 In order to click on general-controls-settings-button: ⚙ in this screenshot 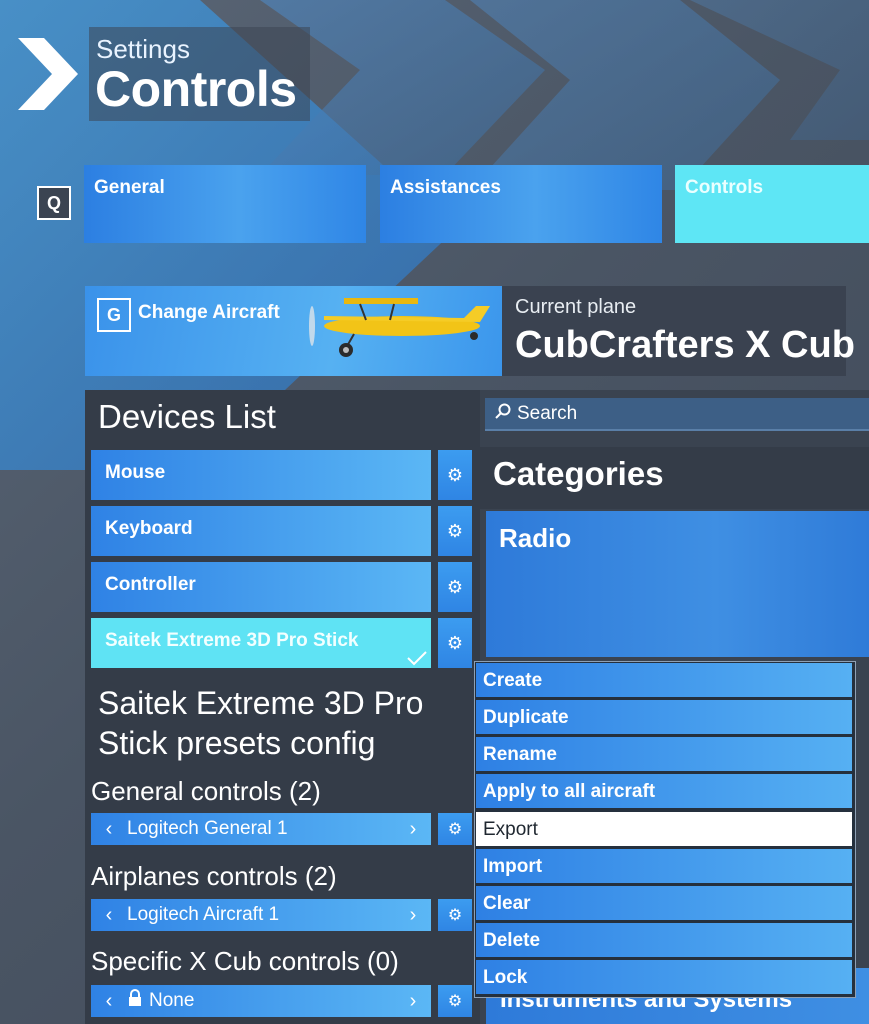, I will do `click(455, 829)`.